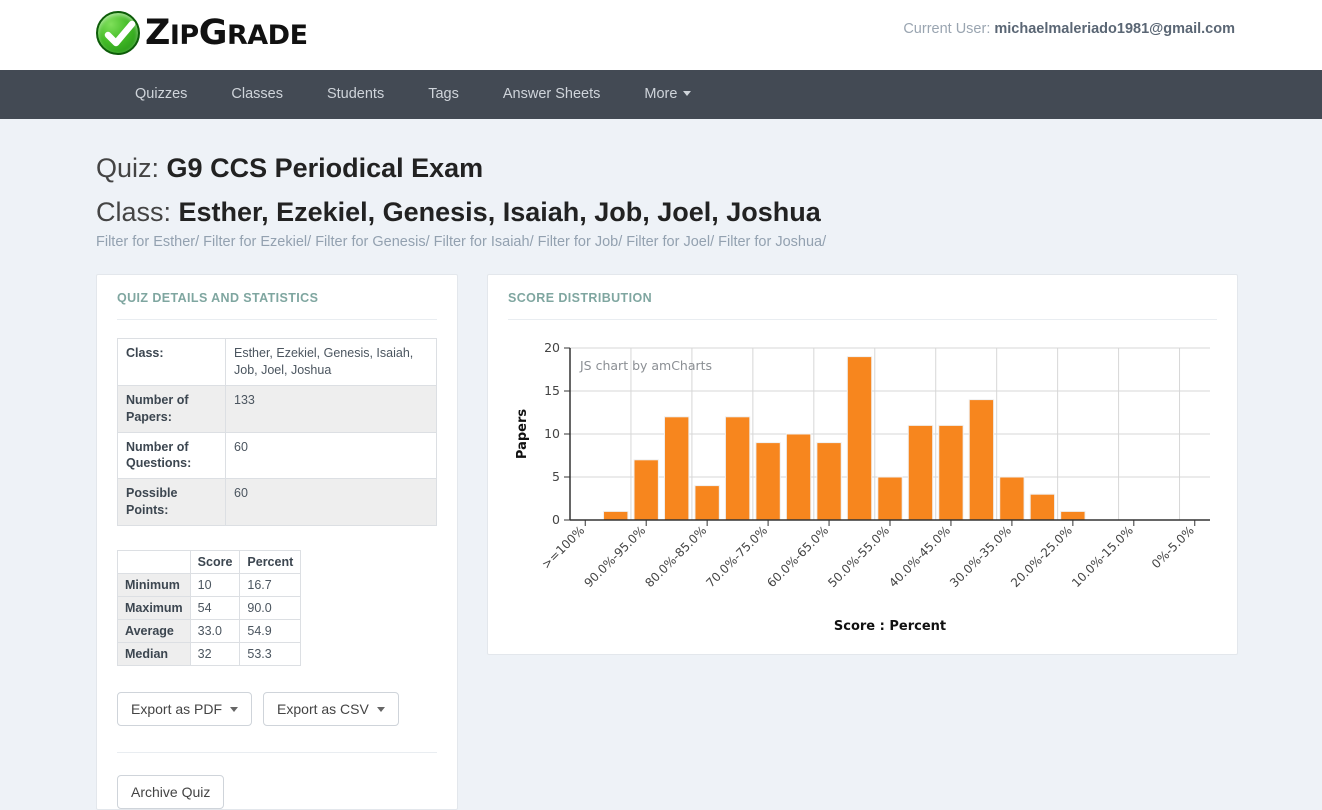 The height and width of the screenshot is (810, 1322). I want to click on nav-item-answer-sheets: Answer Sheets, so click(552, 94).